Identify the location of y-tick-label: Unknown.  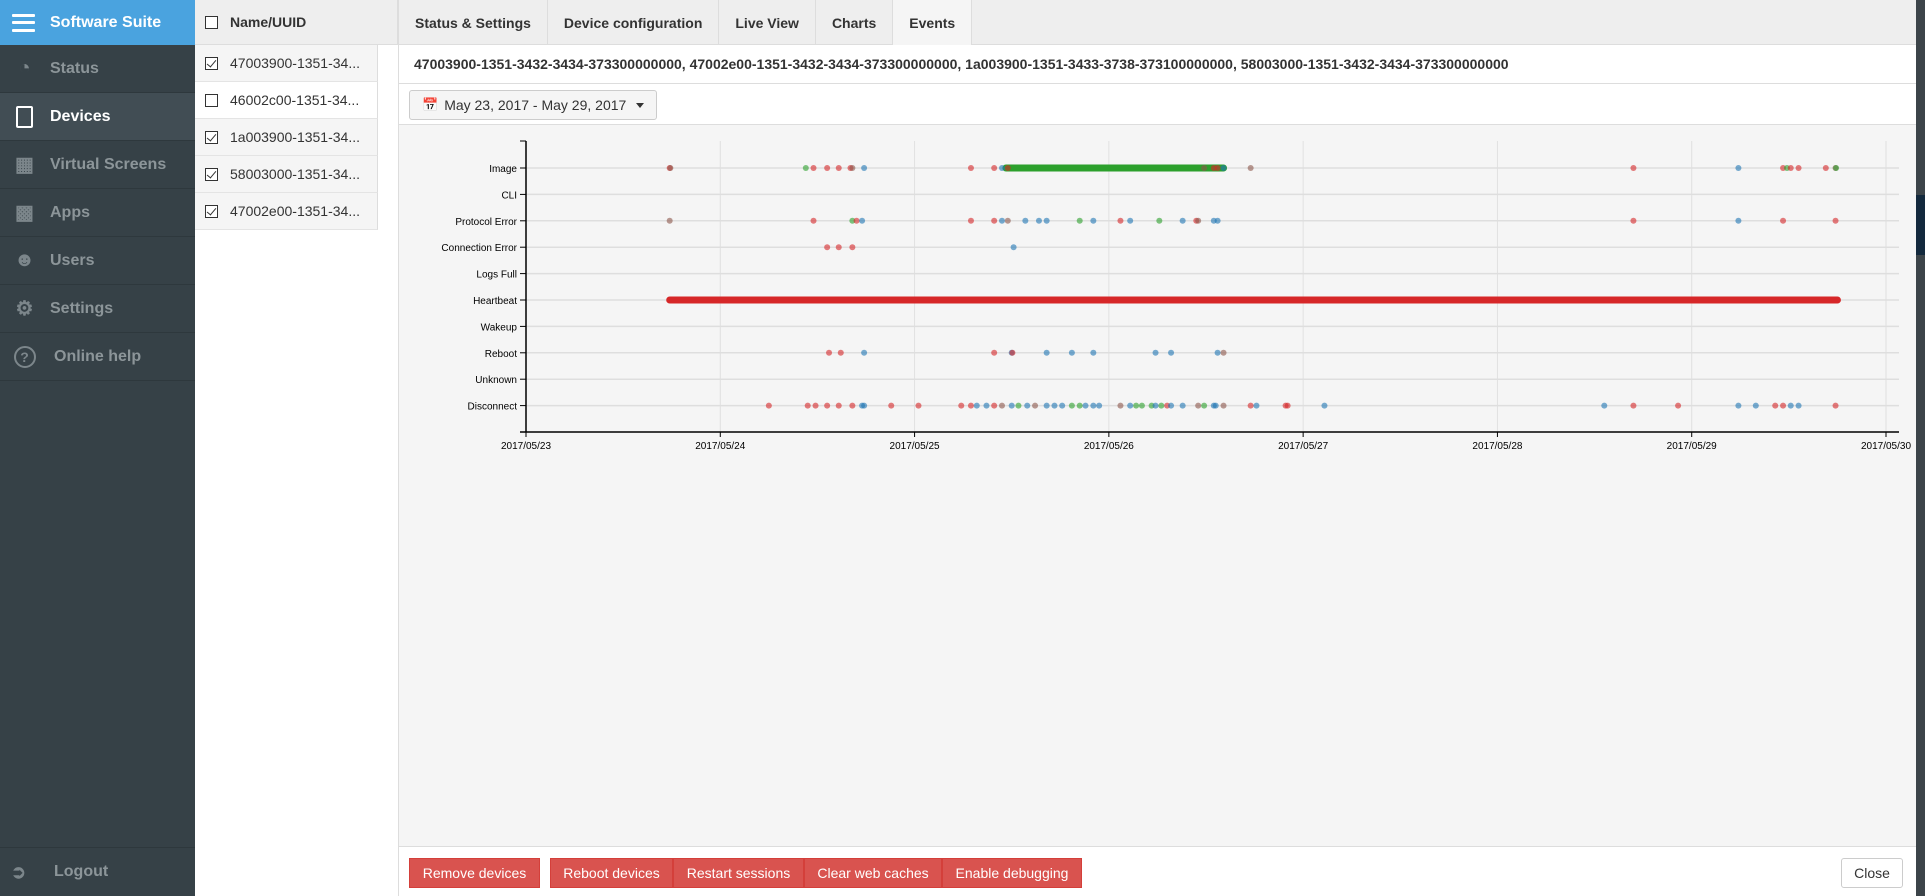
(496, 380).